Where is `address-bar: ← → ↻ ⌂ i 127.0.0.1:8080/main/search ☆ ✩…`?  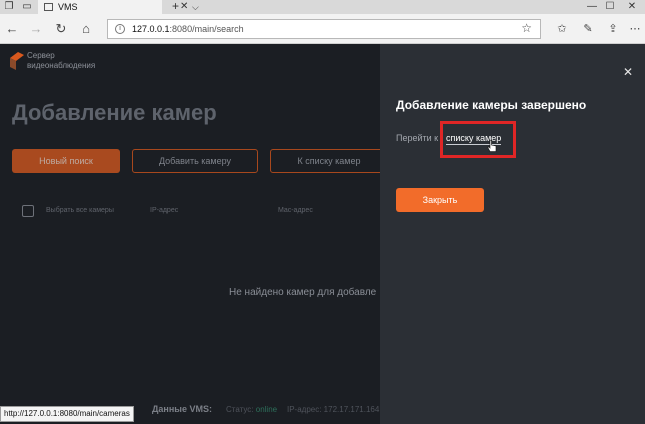 address-bar: ← → ↻ ⌂ i 127.0.0.1:8080/main/search ☆ ✩… is located at coordinates (322, 29).